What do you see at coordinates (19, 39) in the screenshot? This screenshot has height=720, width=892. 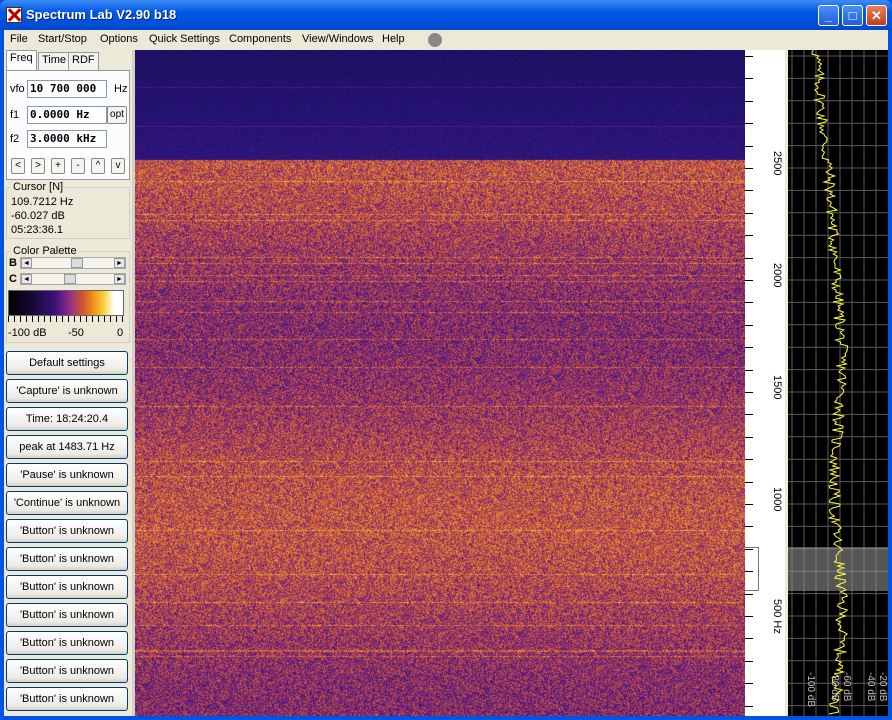 I see `menu-file: File` at bounding box center [19, 39].